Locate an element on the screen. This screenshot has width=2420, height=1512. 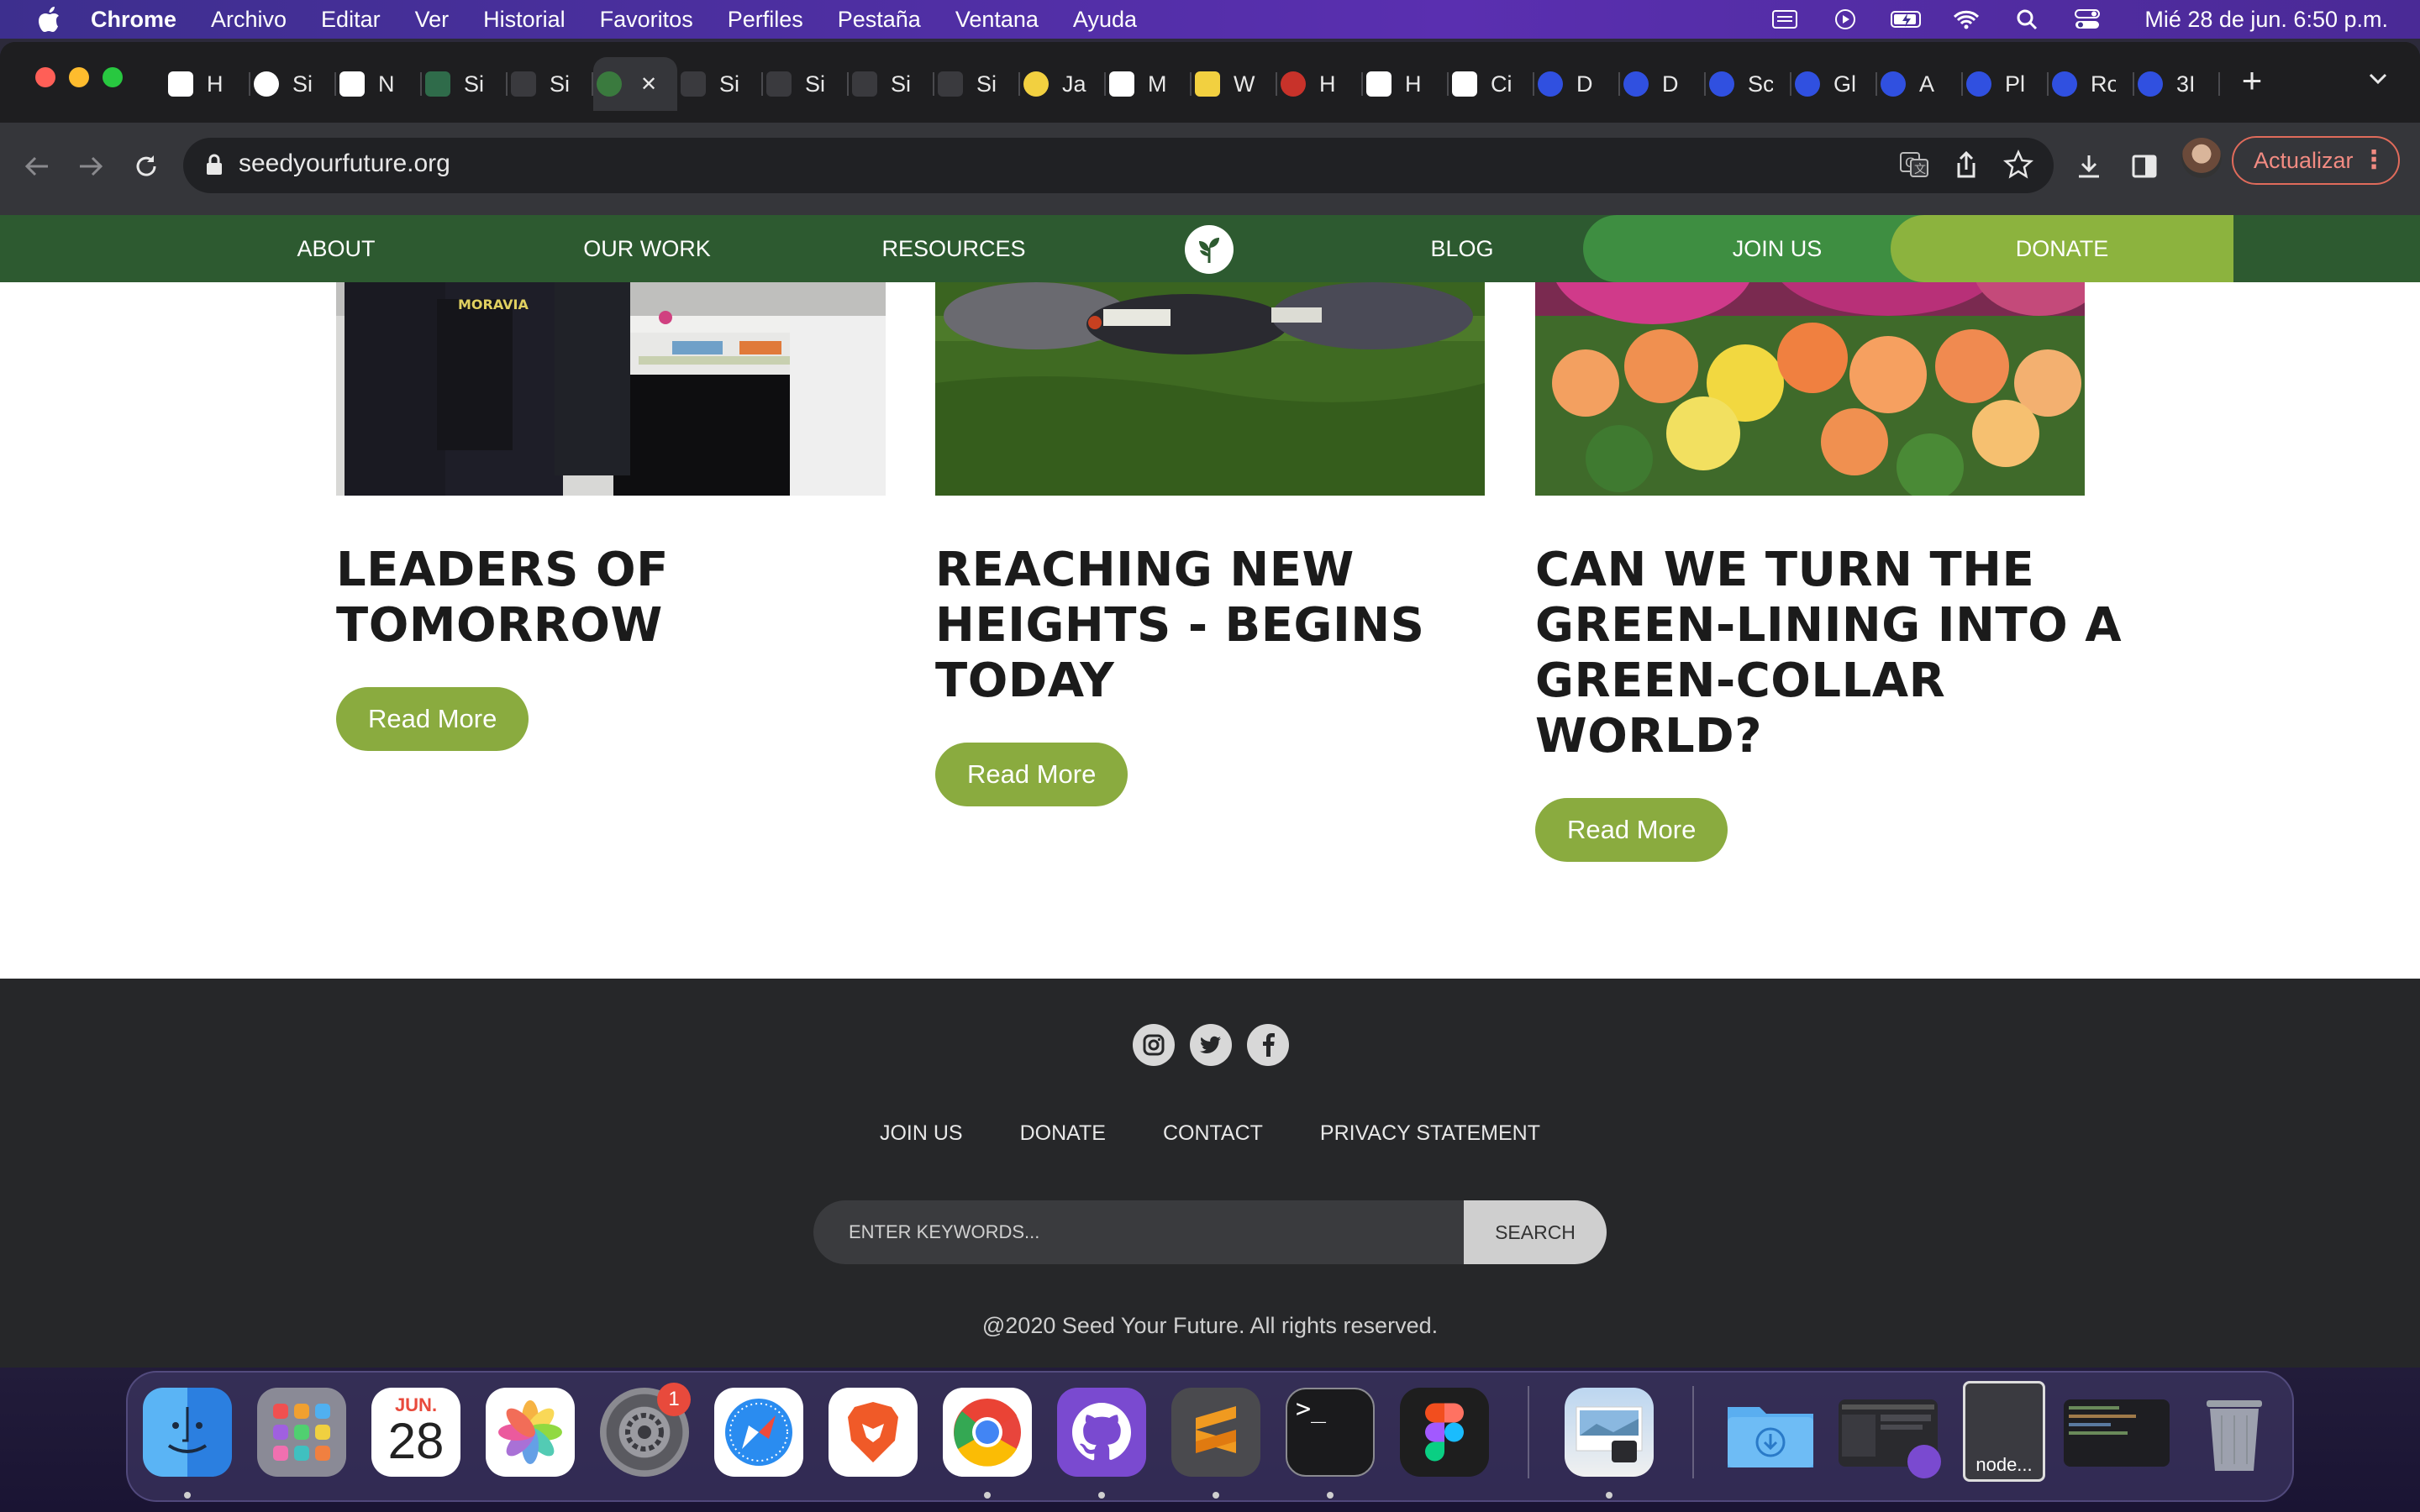
wifi-icon is located at coordinates (1966, 19).